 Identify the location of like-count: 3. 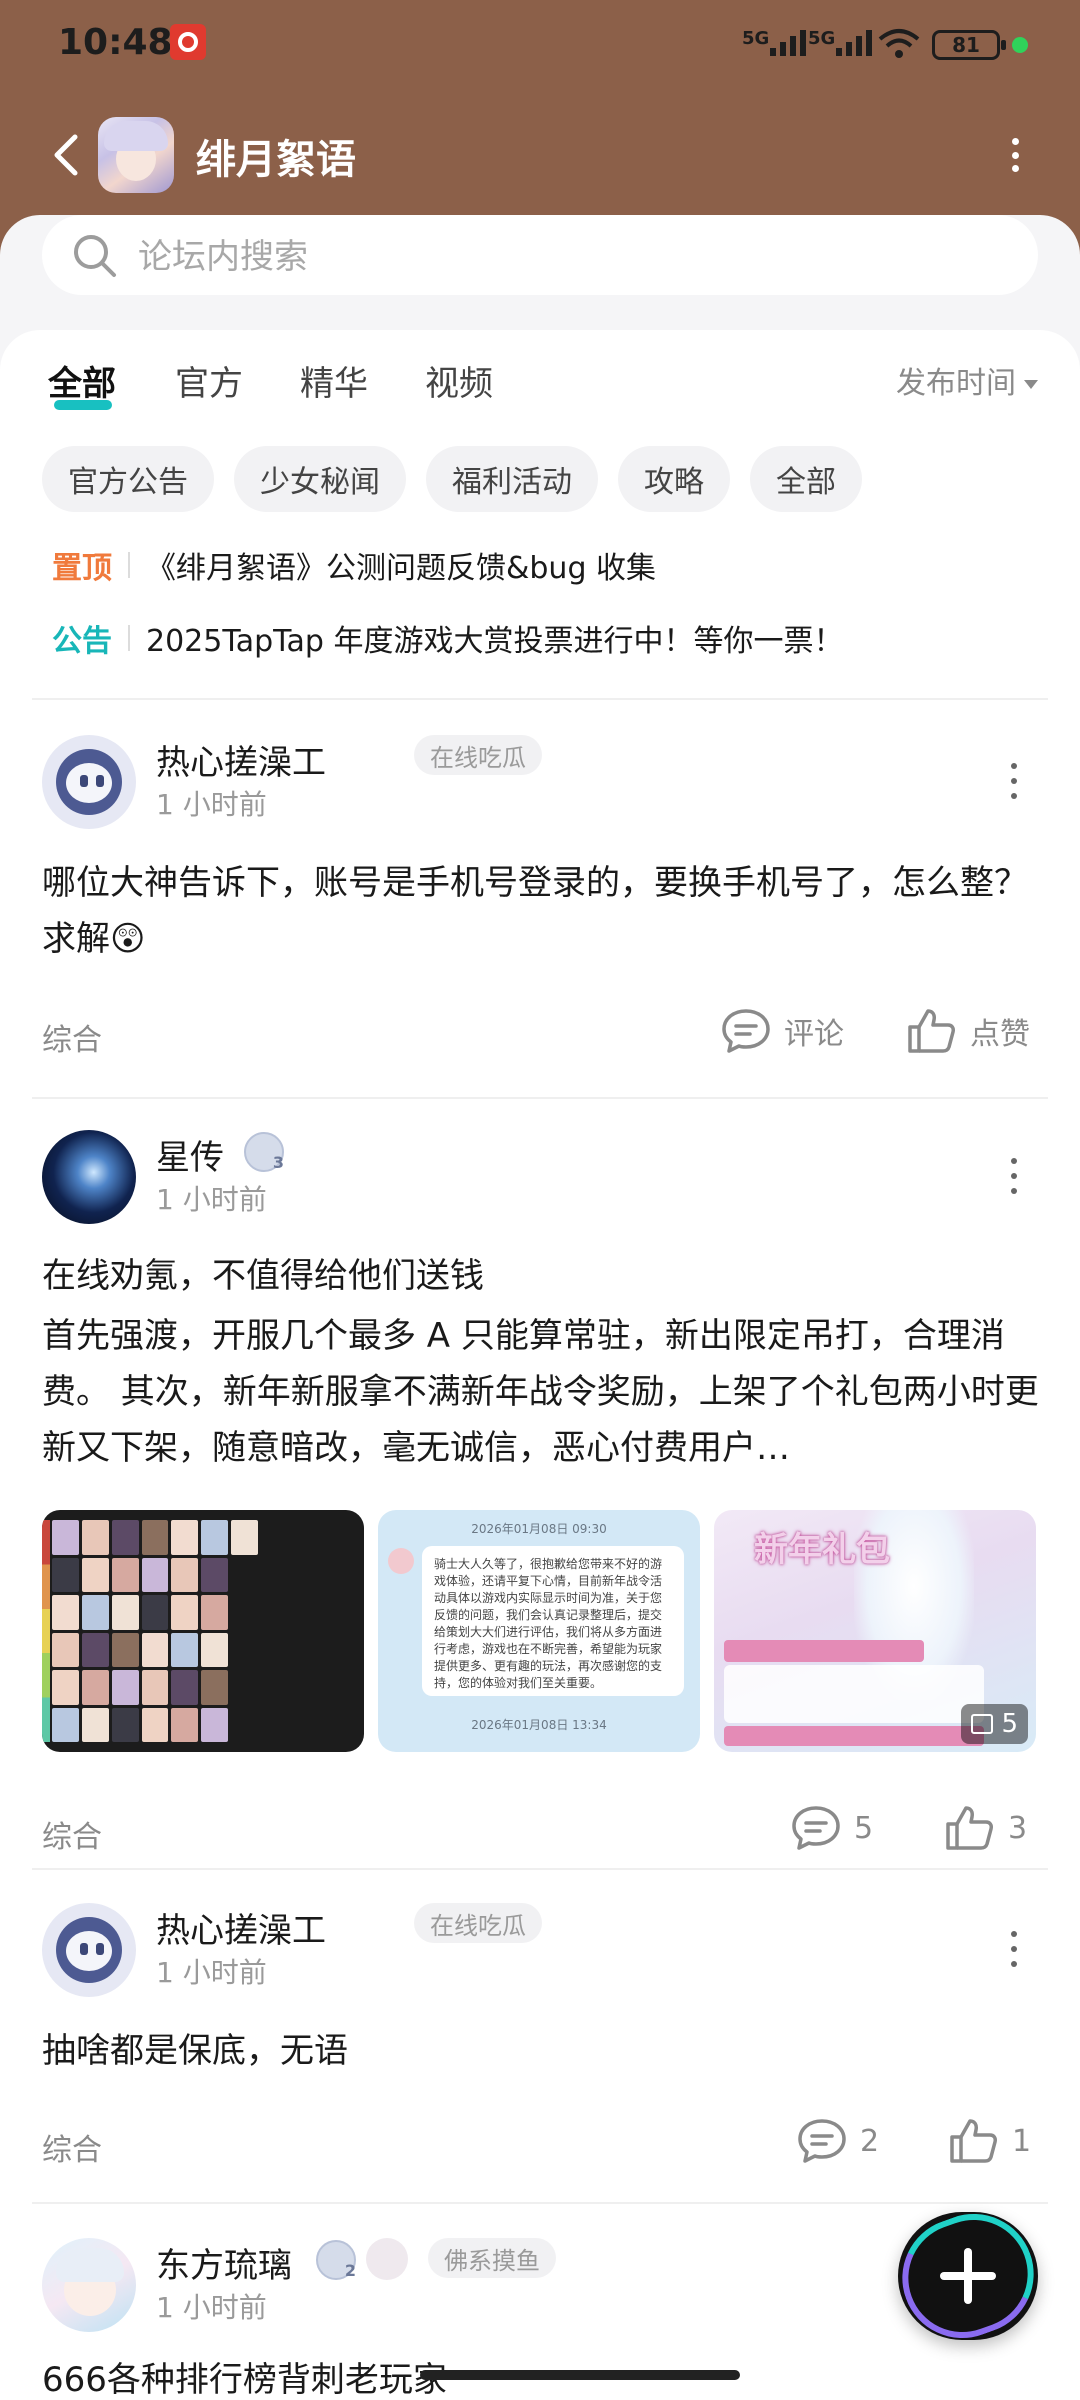
(1018, 1828).